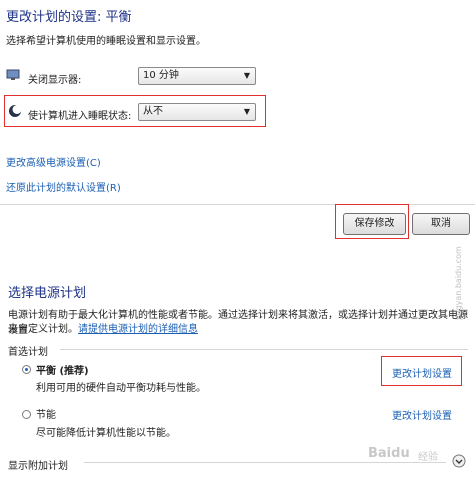 The width and height of the screenshot is (475, 477). What do you see at coordinates (15, 111) in the screenshot?
I see `moon-icon` at bounding box center [15, 111].